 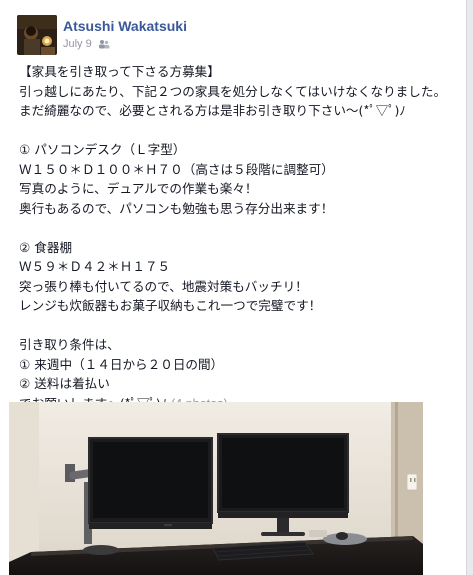 What do you see at coordinates (176, 208) in the screenshot?
I see `post-text-line: 奥行もあるので、パソコンも勉強も思う存分出来ます！` at bounding box center [176, 208].